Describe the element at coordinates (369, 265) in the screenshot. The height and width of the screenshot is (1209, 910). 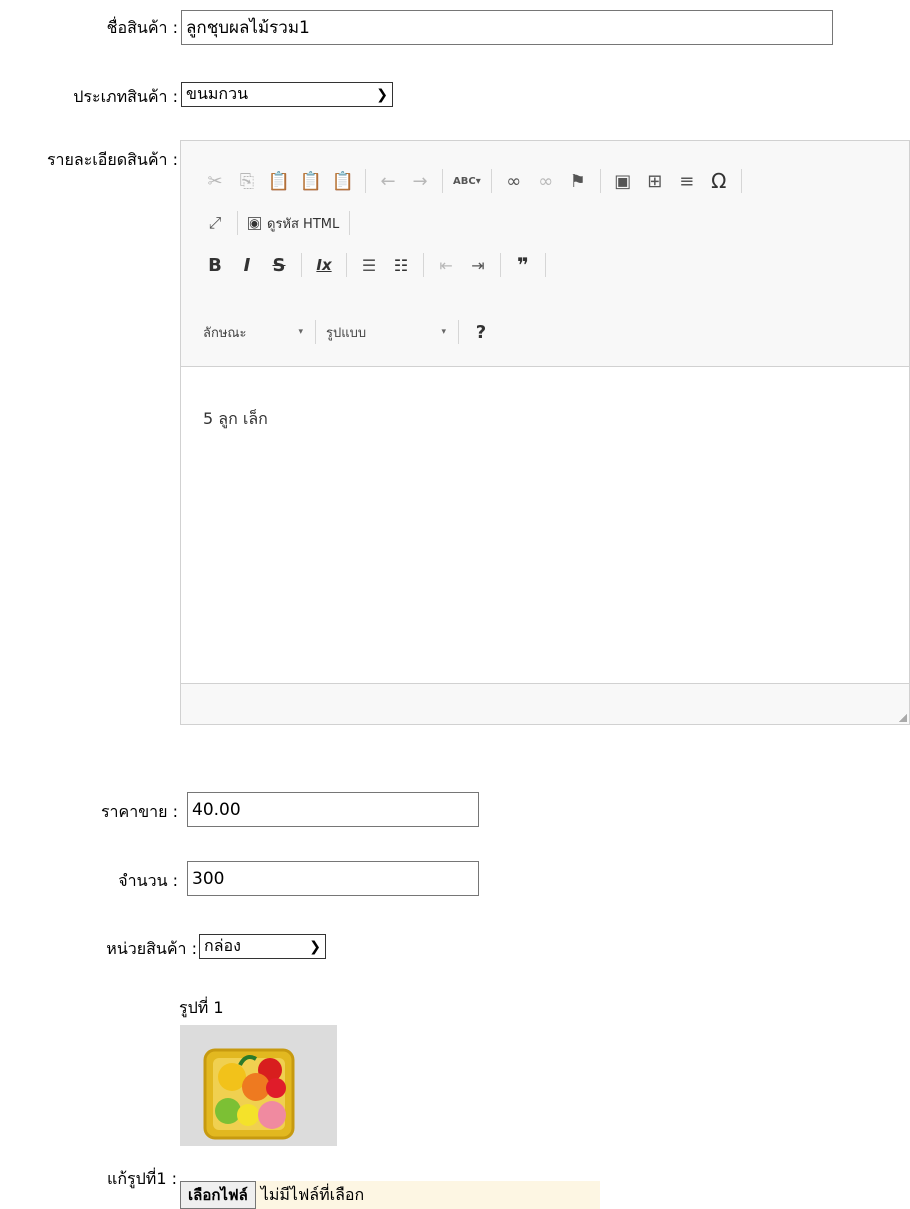
I see `numbered-list-icon: ☰` at that location.